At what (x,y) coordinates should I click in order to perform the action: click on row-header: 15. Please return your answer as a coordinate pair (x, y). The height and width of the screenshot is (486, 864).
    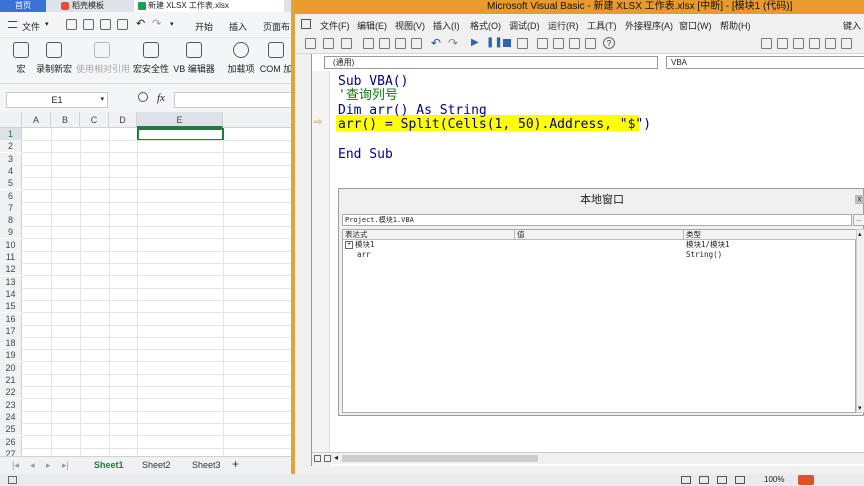
    Looking at the image, I should click on (11, 306).